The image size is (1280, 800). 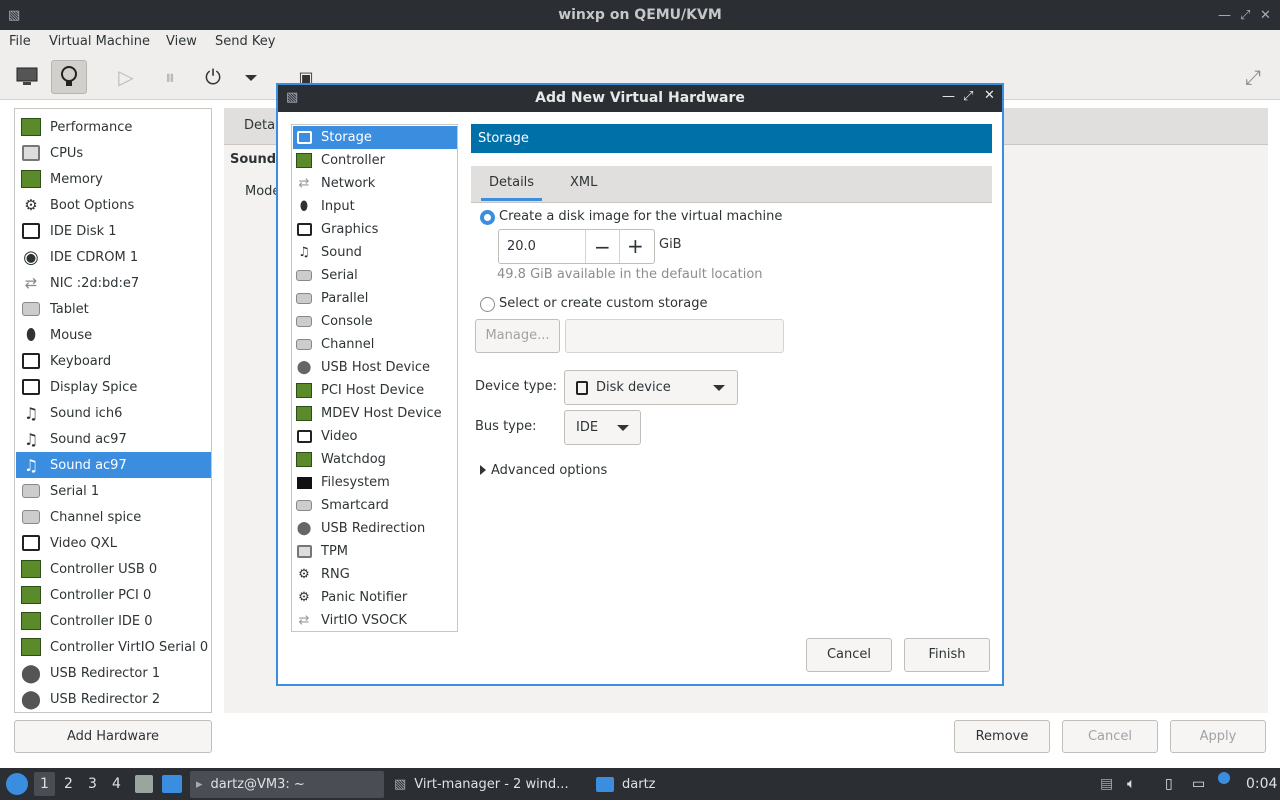 I want to click on hardware-item: Memory, so click(x=113, y=179).